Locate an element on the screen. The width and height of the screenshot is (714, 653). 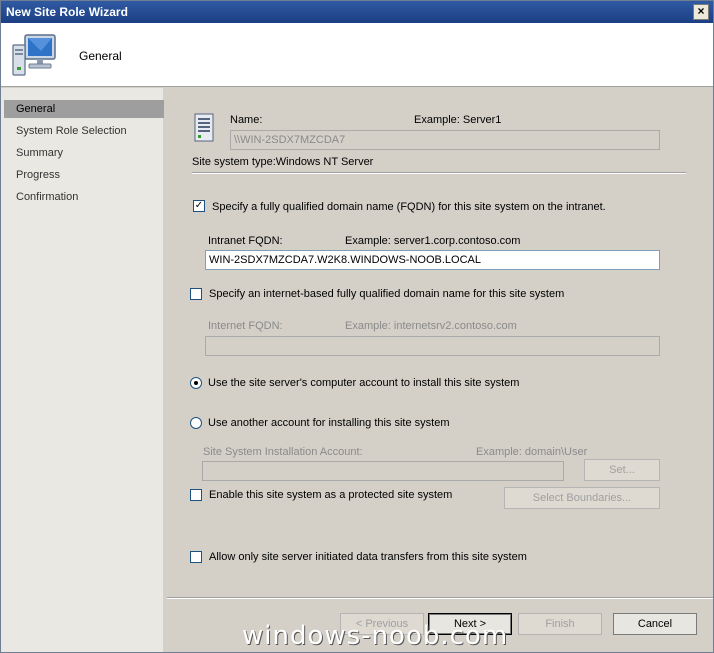
sidebar-item-confirmation: Confirmation is located at coordinates (84, 197).